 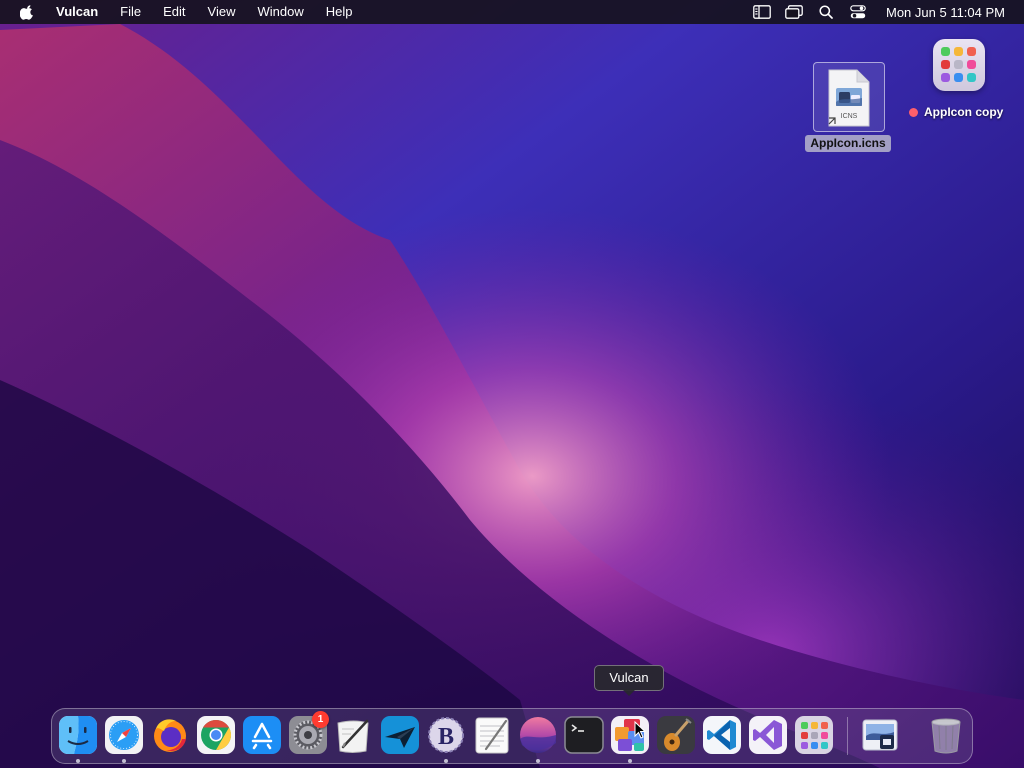 I want to click on dock-app-store, so click(x=262, y=735).